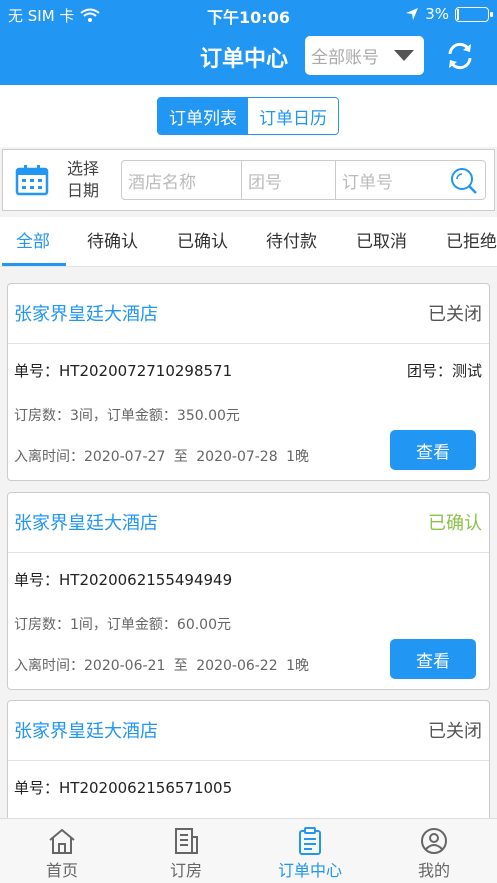 This screenshot has height=883, width=497. What do you see at coordinates (202, 241) in the screenshot?
I see `tab-confirmed: 已确认` at bounding box center [202, 241].